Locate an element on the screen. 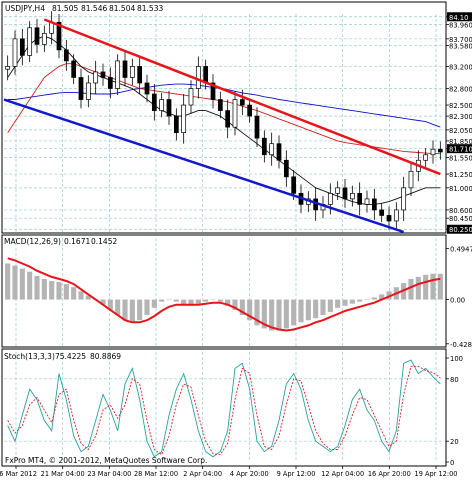 The height and width of the screenshot is (484, 472). time-tick-label: 4 Apr 20:00 is located at coordinates (249, 474).